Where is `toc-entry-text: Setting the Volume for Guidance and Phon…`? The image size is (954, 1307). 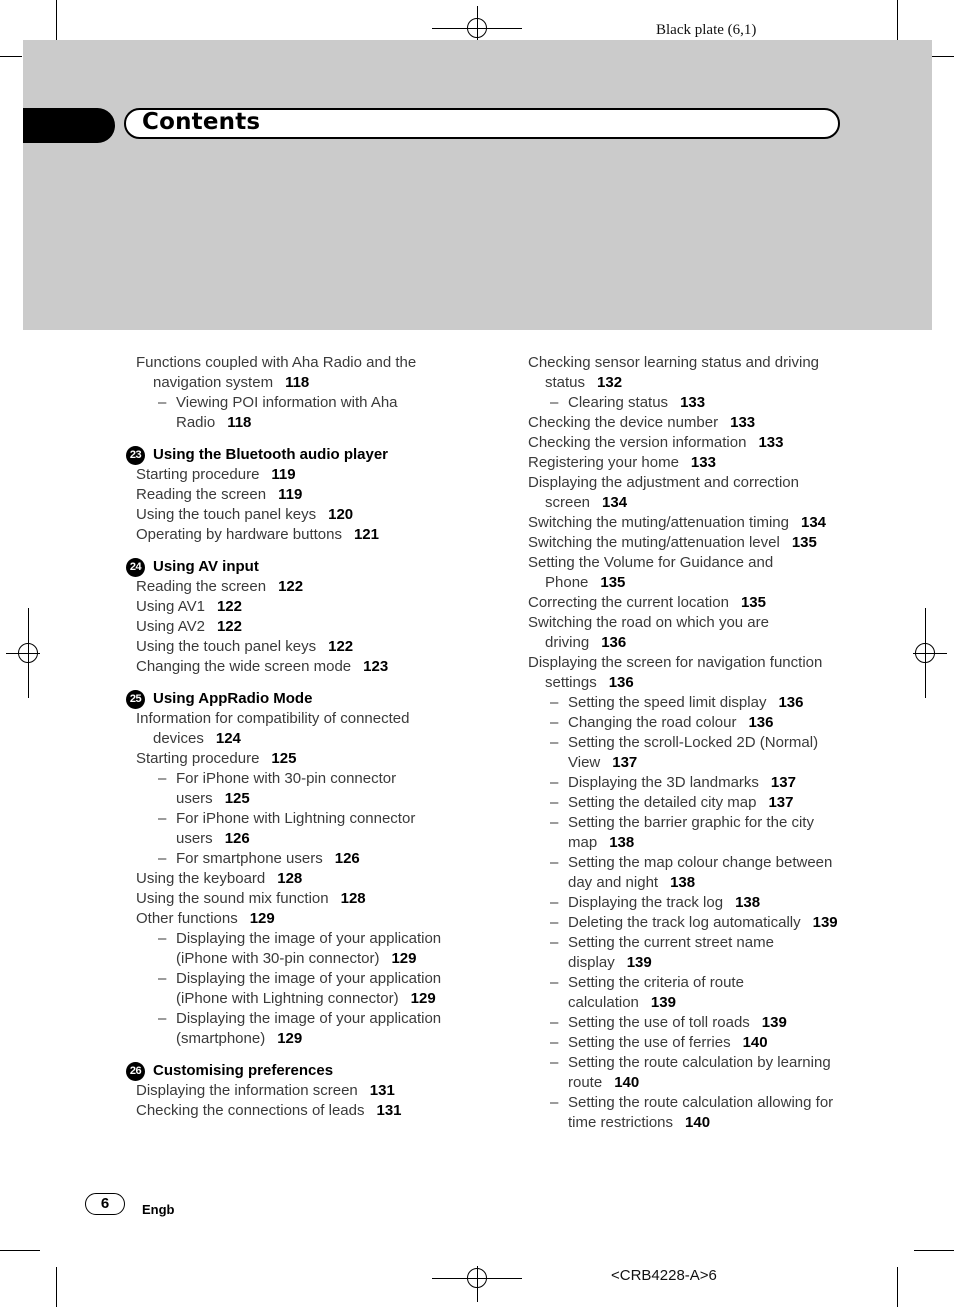 toc-entry-text: Setting the Volume for Guidance and Phon… is located at coordinates (651, 572).